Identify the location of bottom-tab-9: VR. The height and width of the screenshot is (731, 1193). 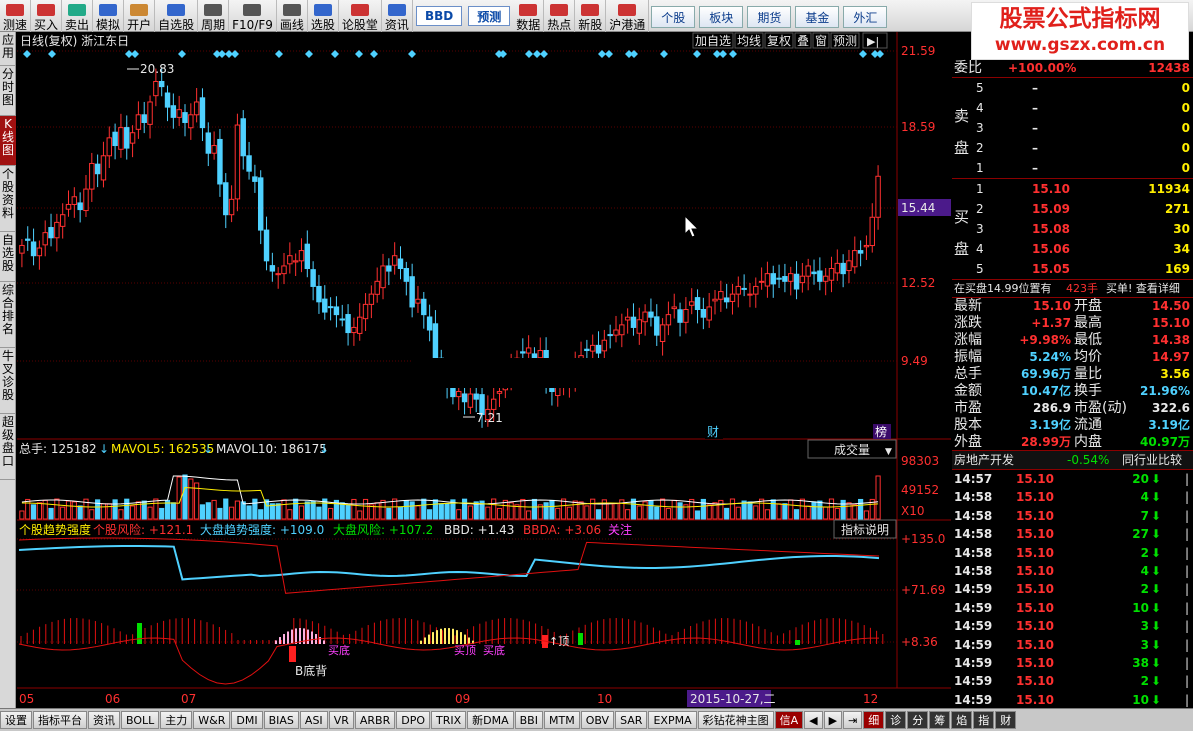
(341, 720).